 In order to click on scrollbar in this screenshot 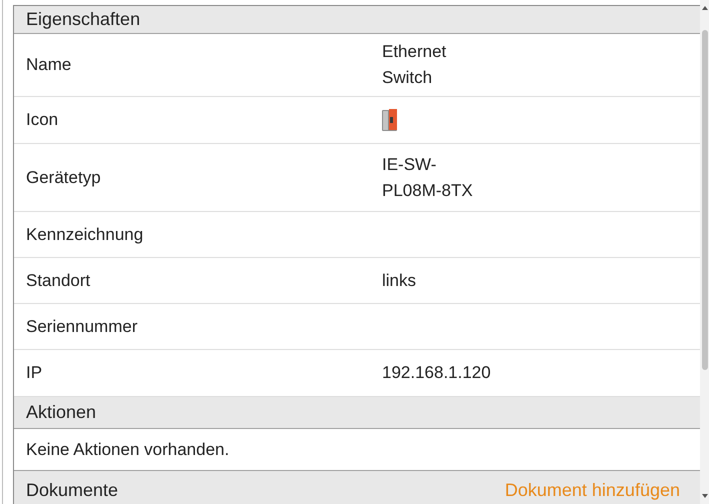, I will do `click(704, 252)`.